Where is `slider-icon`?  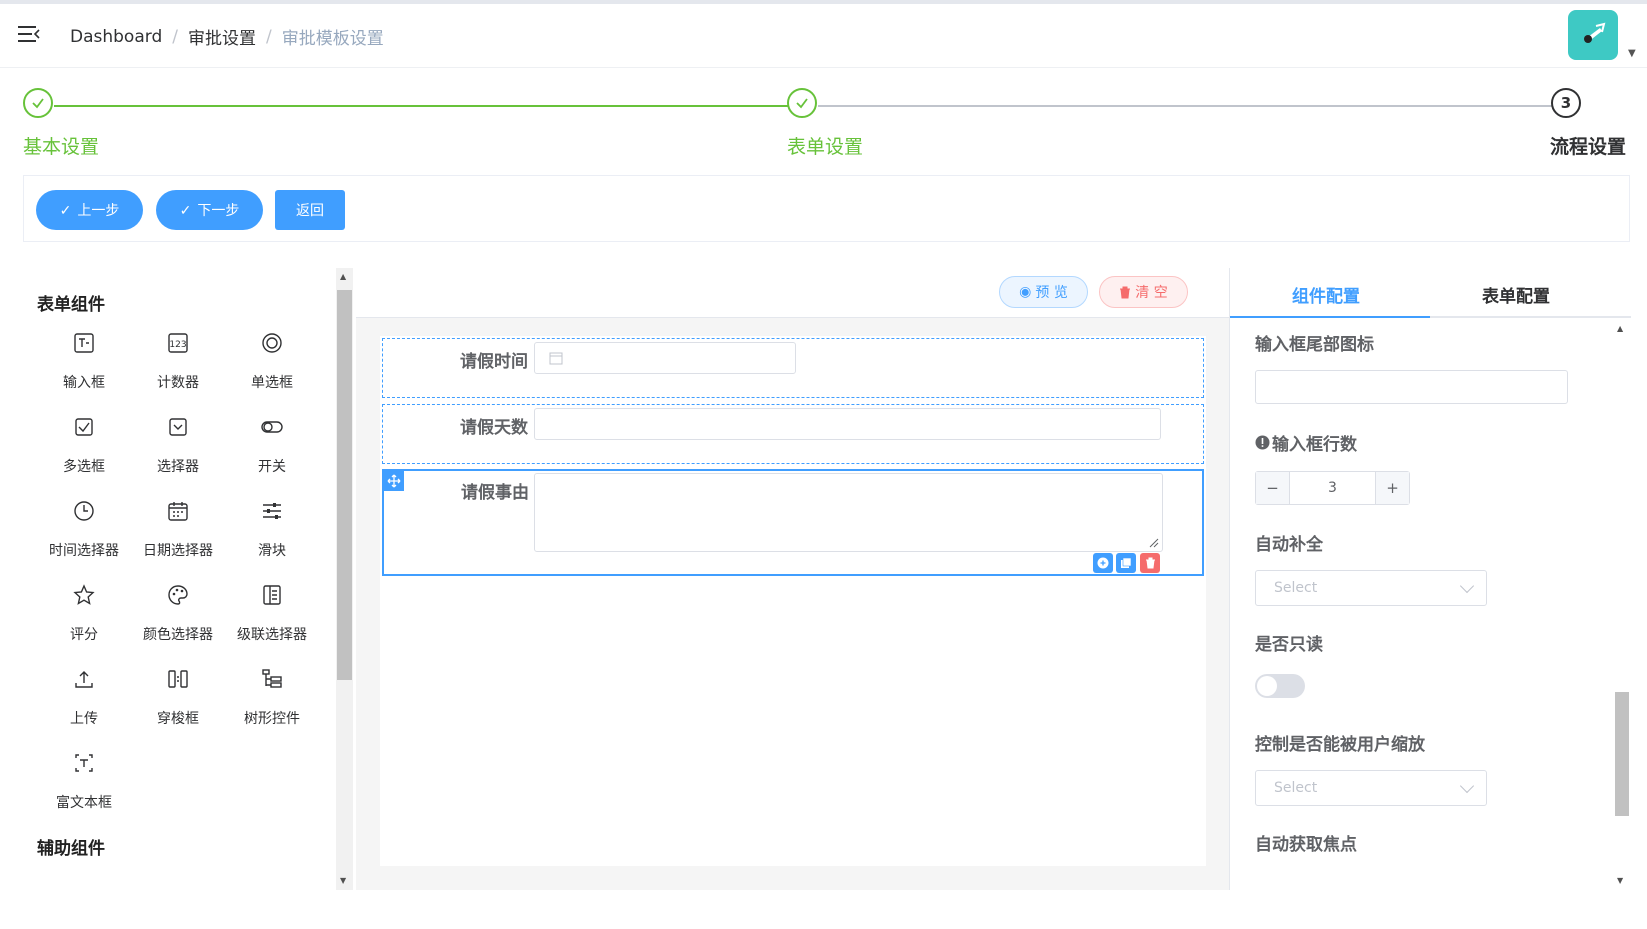 slider-icon is located at coordinates (272, 511).